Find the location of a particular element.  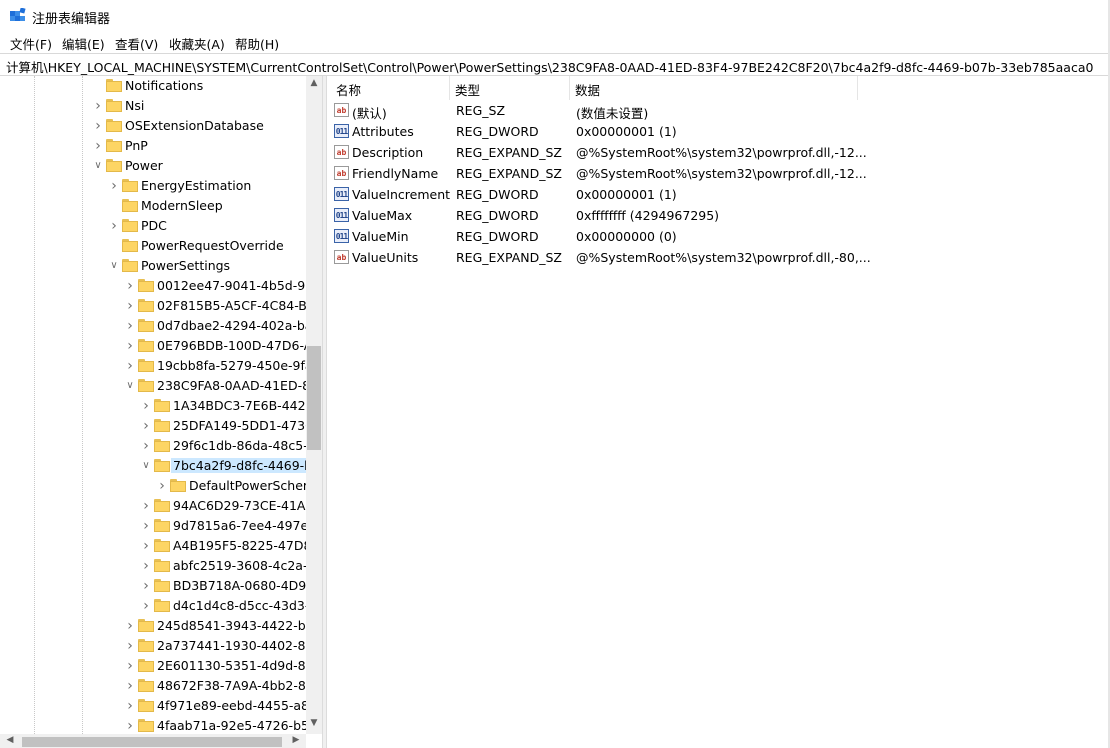

tree-node: › Nsi is located at coordinates (153, 106).